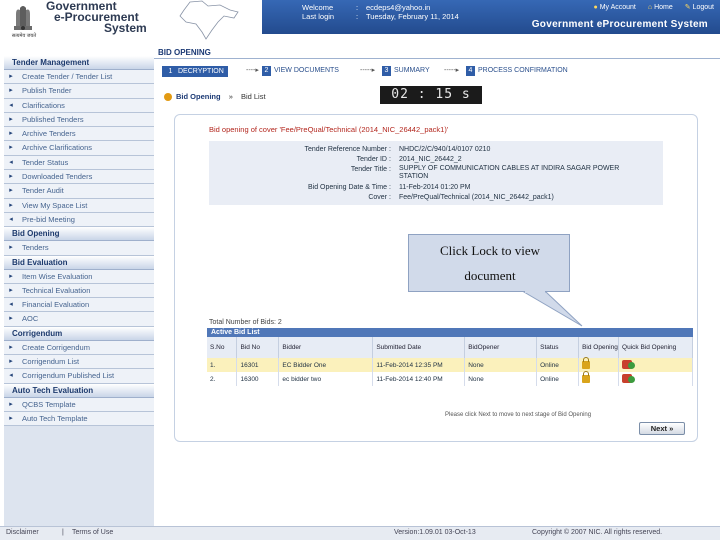 The height and width of the screenshot is (540, 720). Describe the element at coordinates (252, 70) in the screenshot. I see `step-arrow-icon: ----▸` at that location.